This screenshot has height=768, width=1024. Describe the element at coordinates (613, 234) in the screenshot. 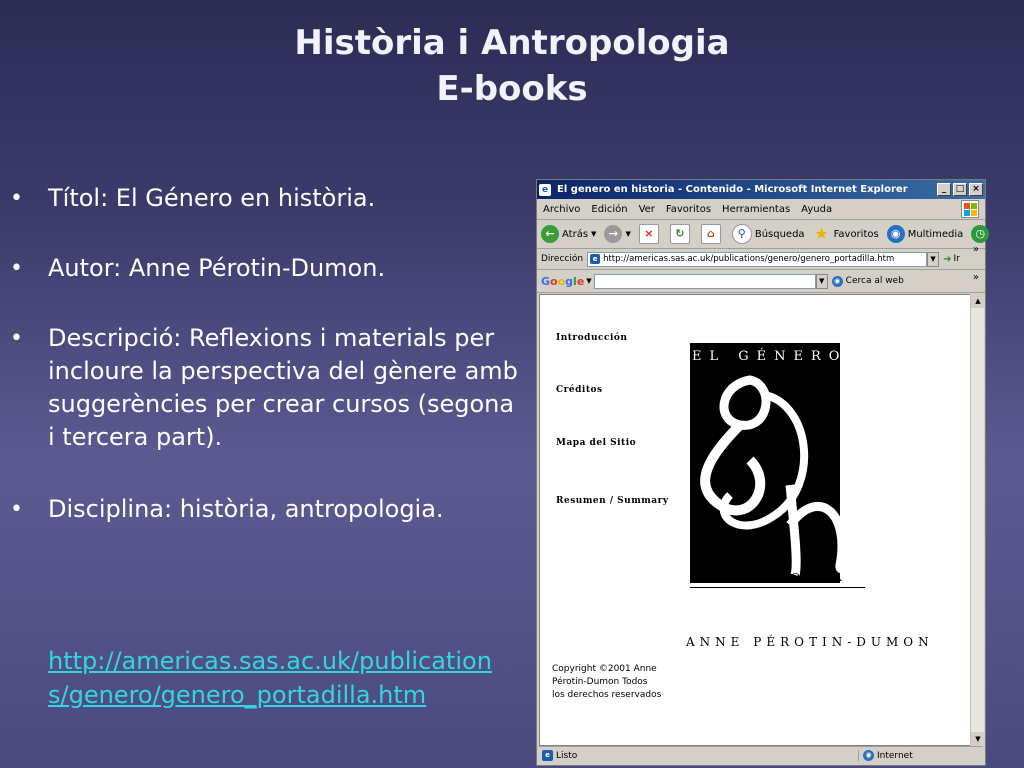

I see `forward-arrow-icon: →` at that location.